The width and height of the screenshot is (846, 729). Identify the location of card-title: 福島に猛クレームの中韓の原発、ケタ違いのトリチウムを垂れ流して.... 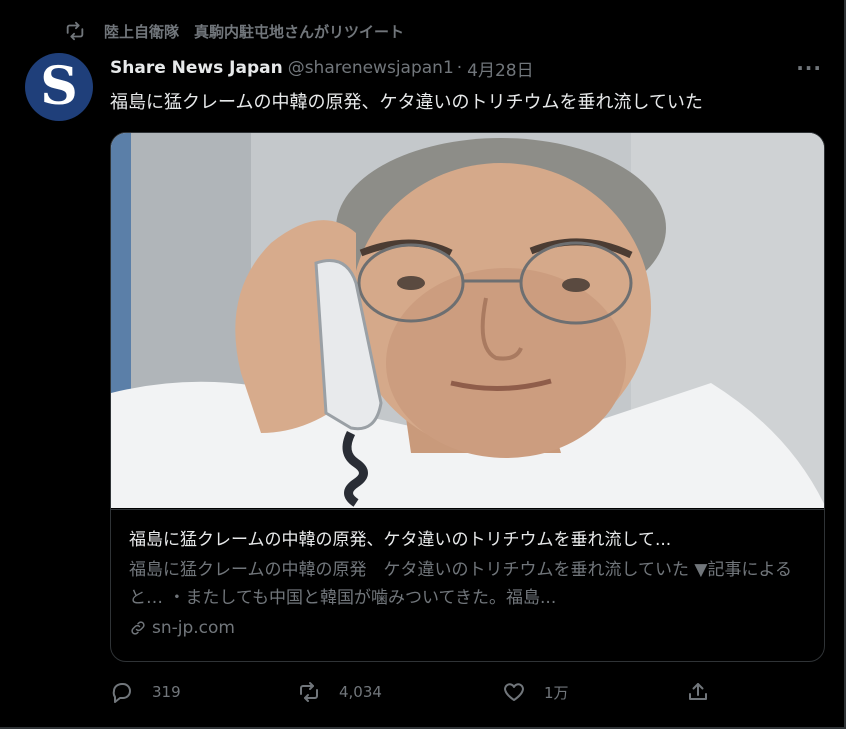
(400, 540).